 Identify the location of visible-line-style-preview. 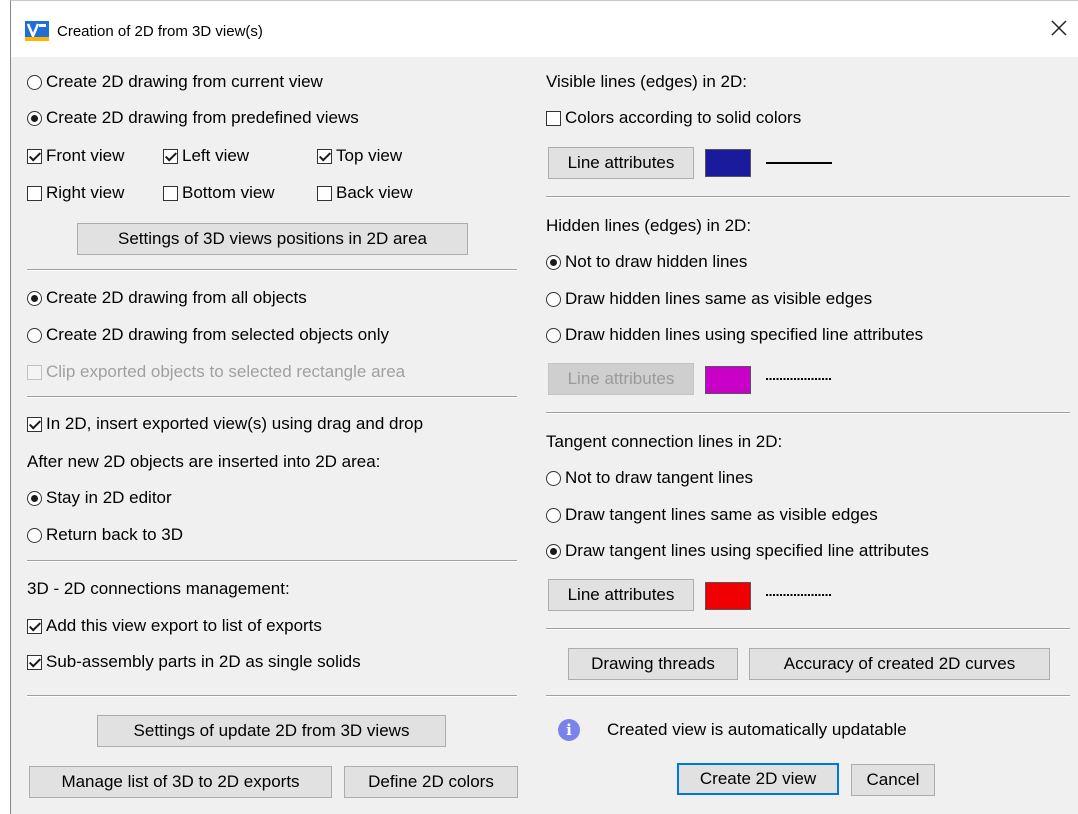
(799, 163).